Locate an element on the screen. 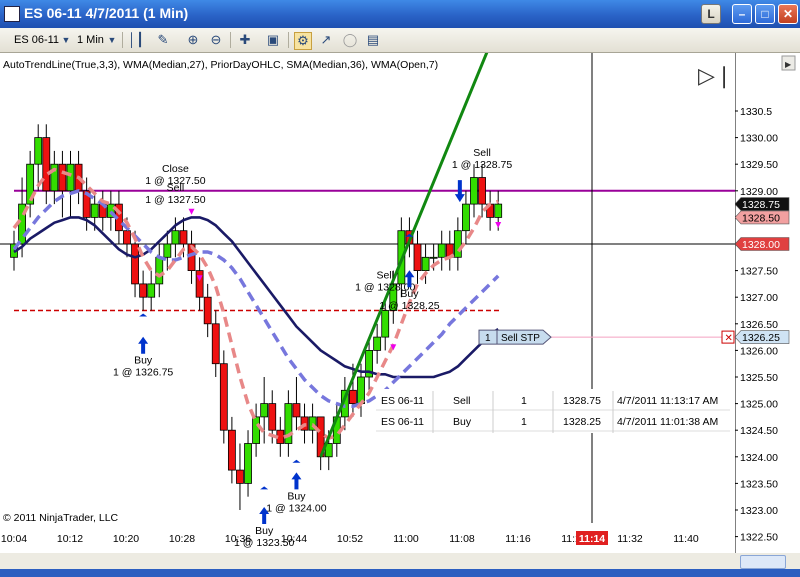 The height and width of the screenshot is (577, 800). minimize-button: – is located at coordinates (742, 14).